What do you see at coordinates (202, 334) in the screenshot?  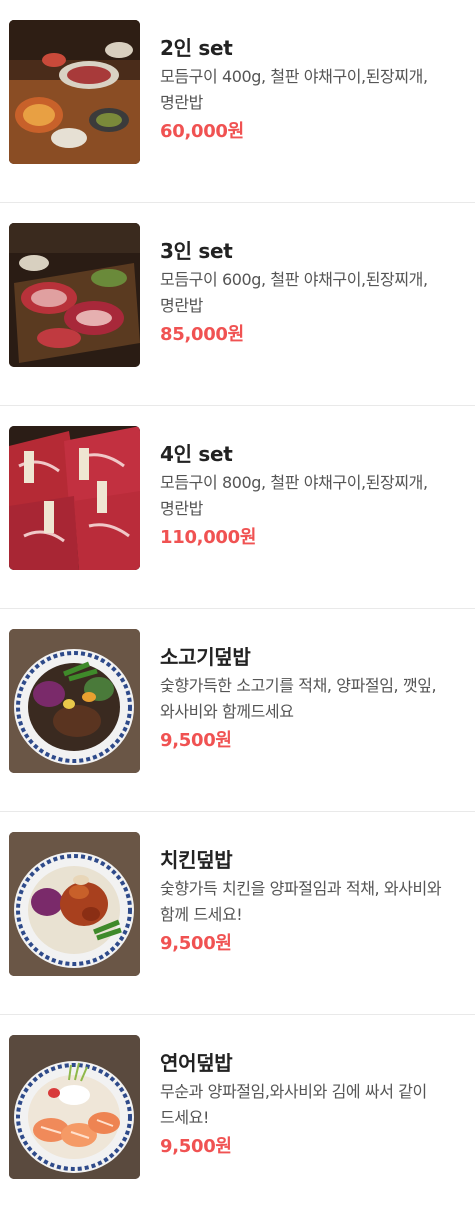 I see `menu-item-price: 85,000원` at bounding box center [202, 334].